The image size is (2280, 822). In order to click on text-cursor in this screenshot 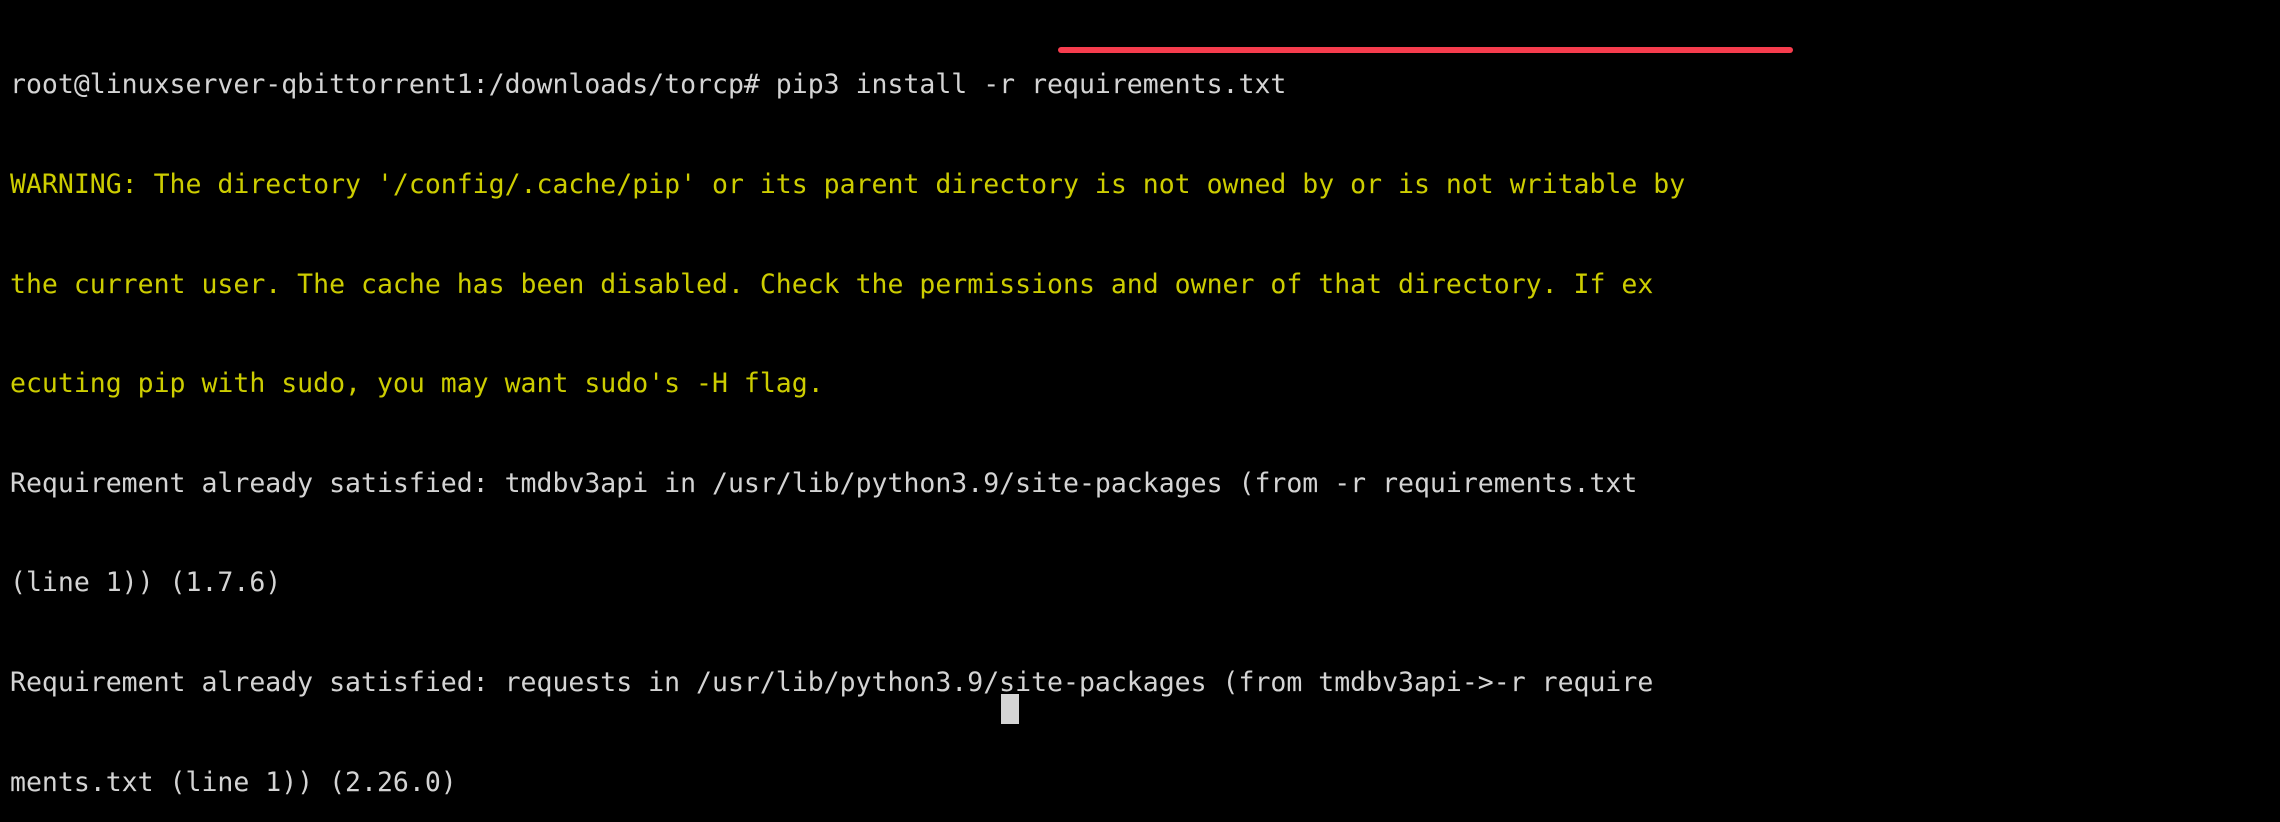, I will do `click(1010, 709)`.